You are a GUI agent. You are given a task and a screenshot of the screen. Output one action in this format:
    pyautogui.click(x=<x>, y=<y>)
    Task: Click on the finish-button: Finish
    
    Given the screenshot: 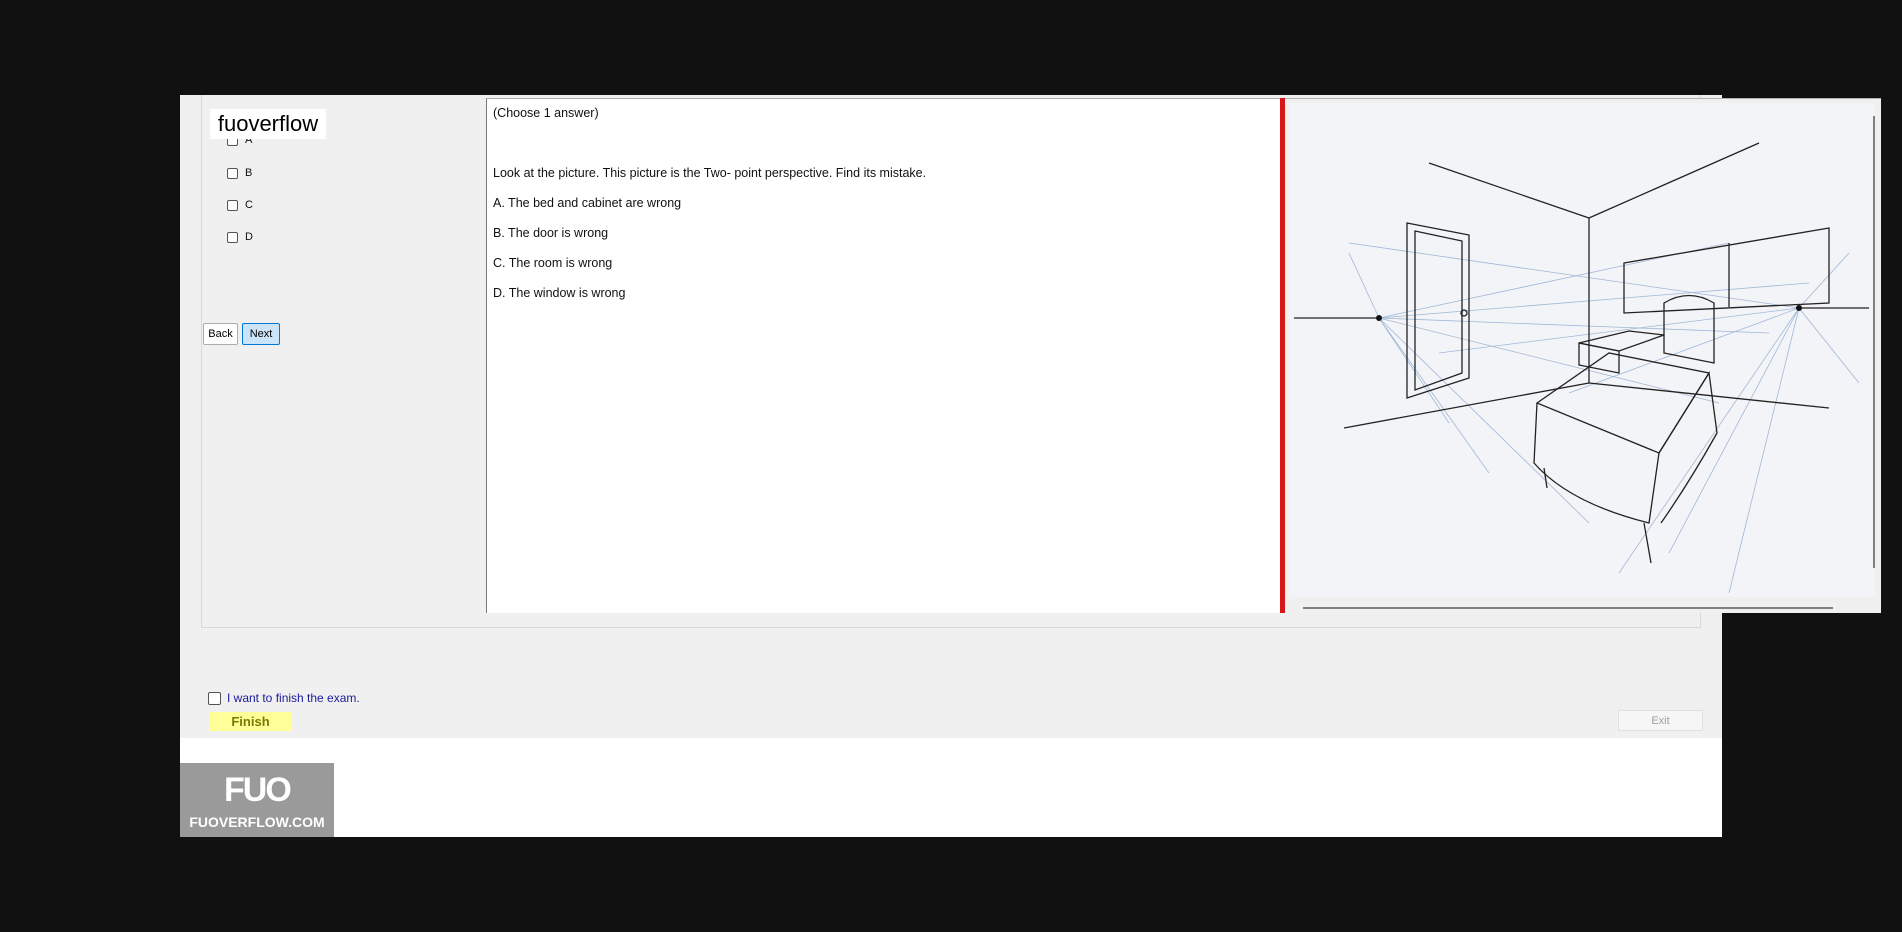 What is the action you would take?
    pyautogui.click(x=250, y=721)
    